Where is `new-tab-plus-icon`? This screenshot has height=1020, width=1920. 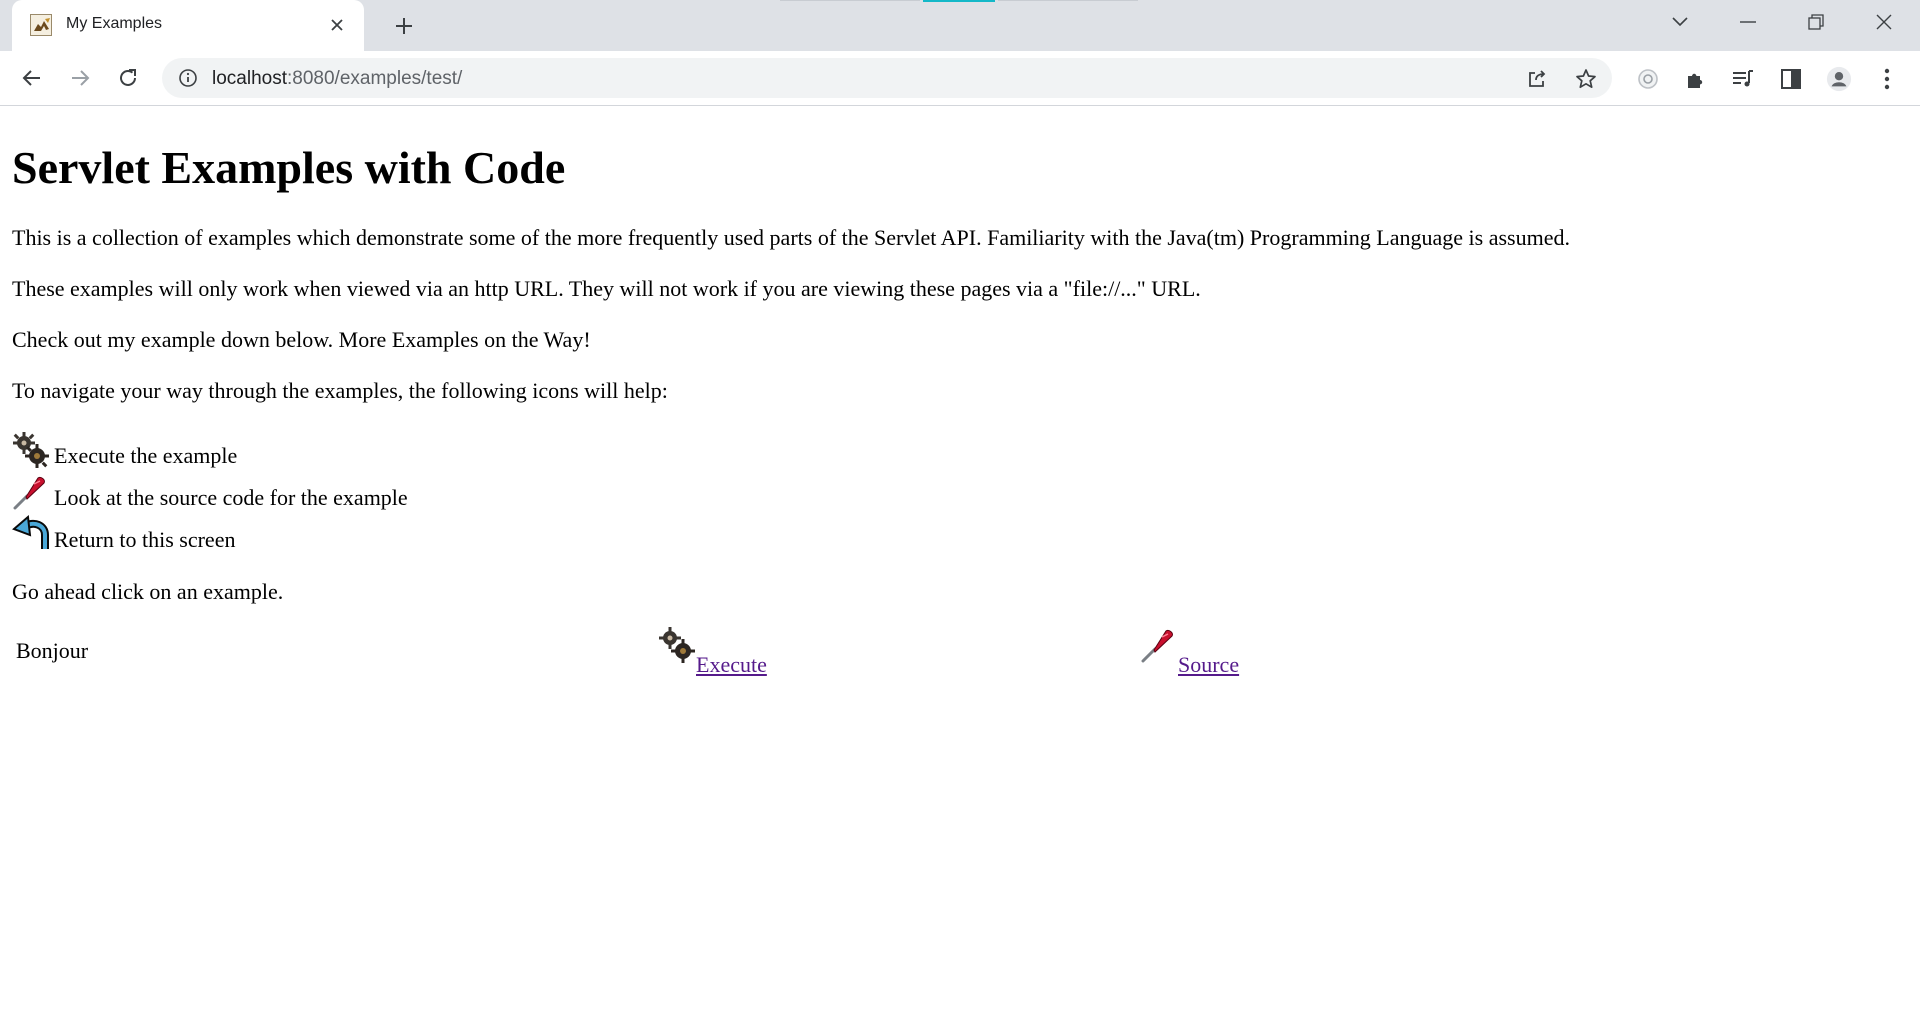 new-tab-plus-icon is located at coordinates (404, 26).